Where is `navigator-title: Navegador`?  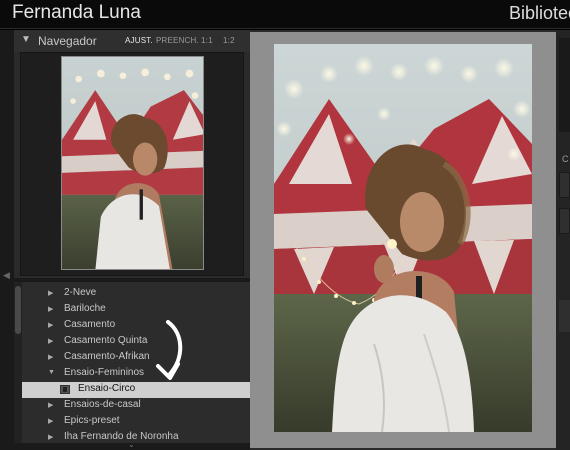 navigator-title: Navegador is located at coordinates (67, 41).